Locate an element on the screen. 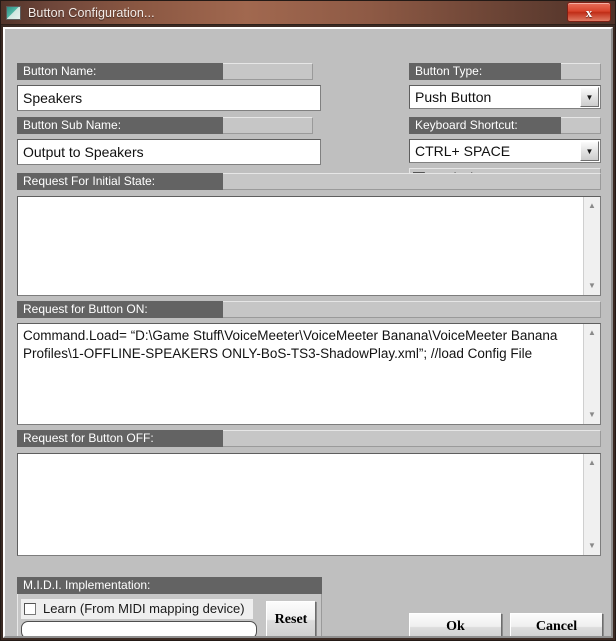 This screenshot has width=616, height=641. button-name-input: Speakers is located at coordinates (169, 98).